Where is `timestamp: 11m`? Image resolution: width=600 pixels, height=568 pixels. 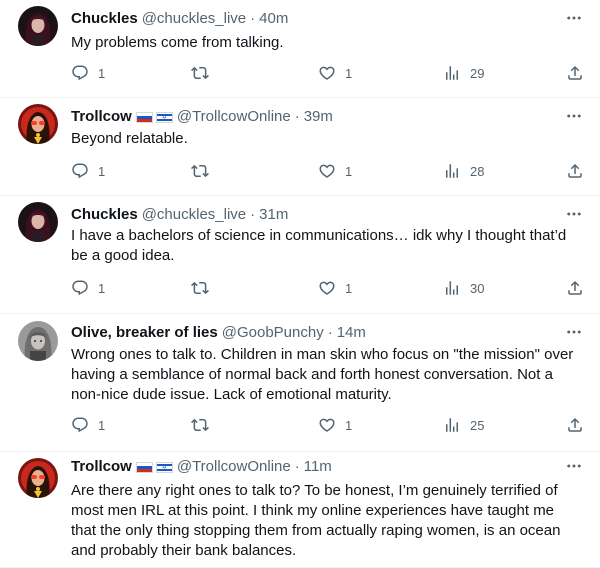
timestamp: 11m is located at coordinates (318, 467).